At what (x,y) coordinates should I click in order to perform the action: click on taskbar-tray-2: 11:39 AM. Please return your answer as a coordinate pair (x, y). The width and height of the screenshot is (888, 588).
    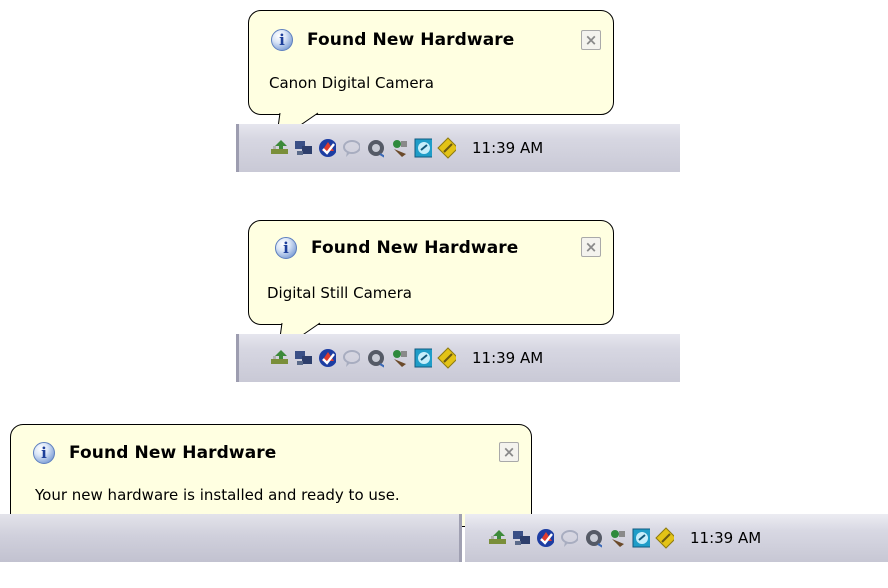
    Looking at the image, I should click on (458, 358).